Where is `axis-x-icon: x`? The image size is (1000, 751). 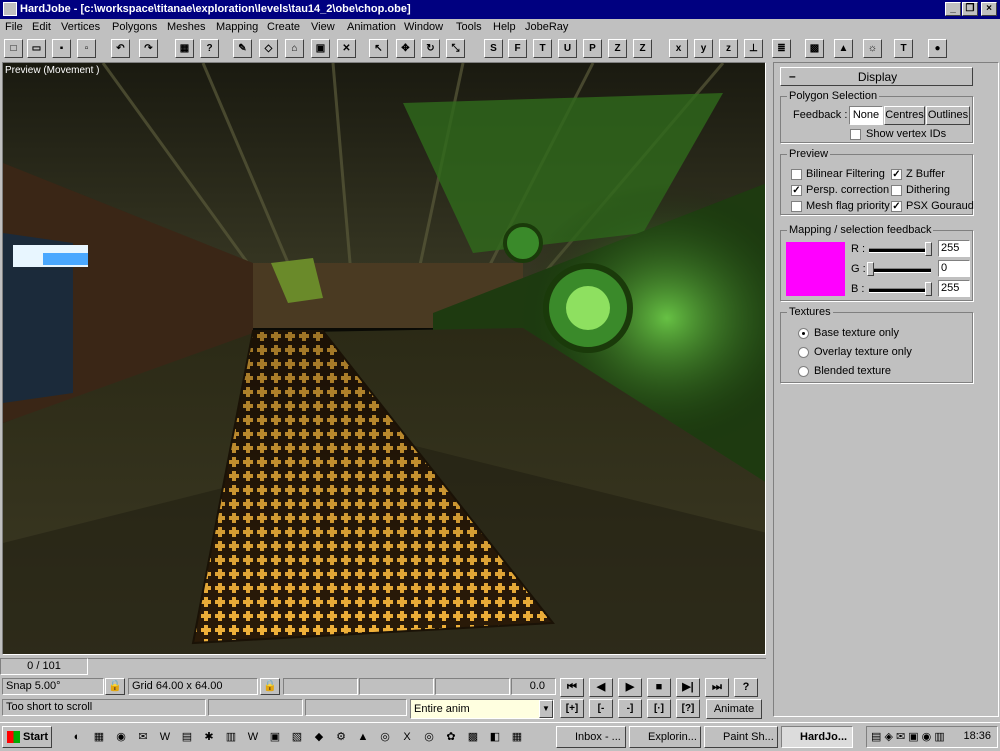 axis-x-icon: x is located at coordinates (678, 48).